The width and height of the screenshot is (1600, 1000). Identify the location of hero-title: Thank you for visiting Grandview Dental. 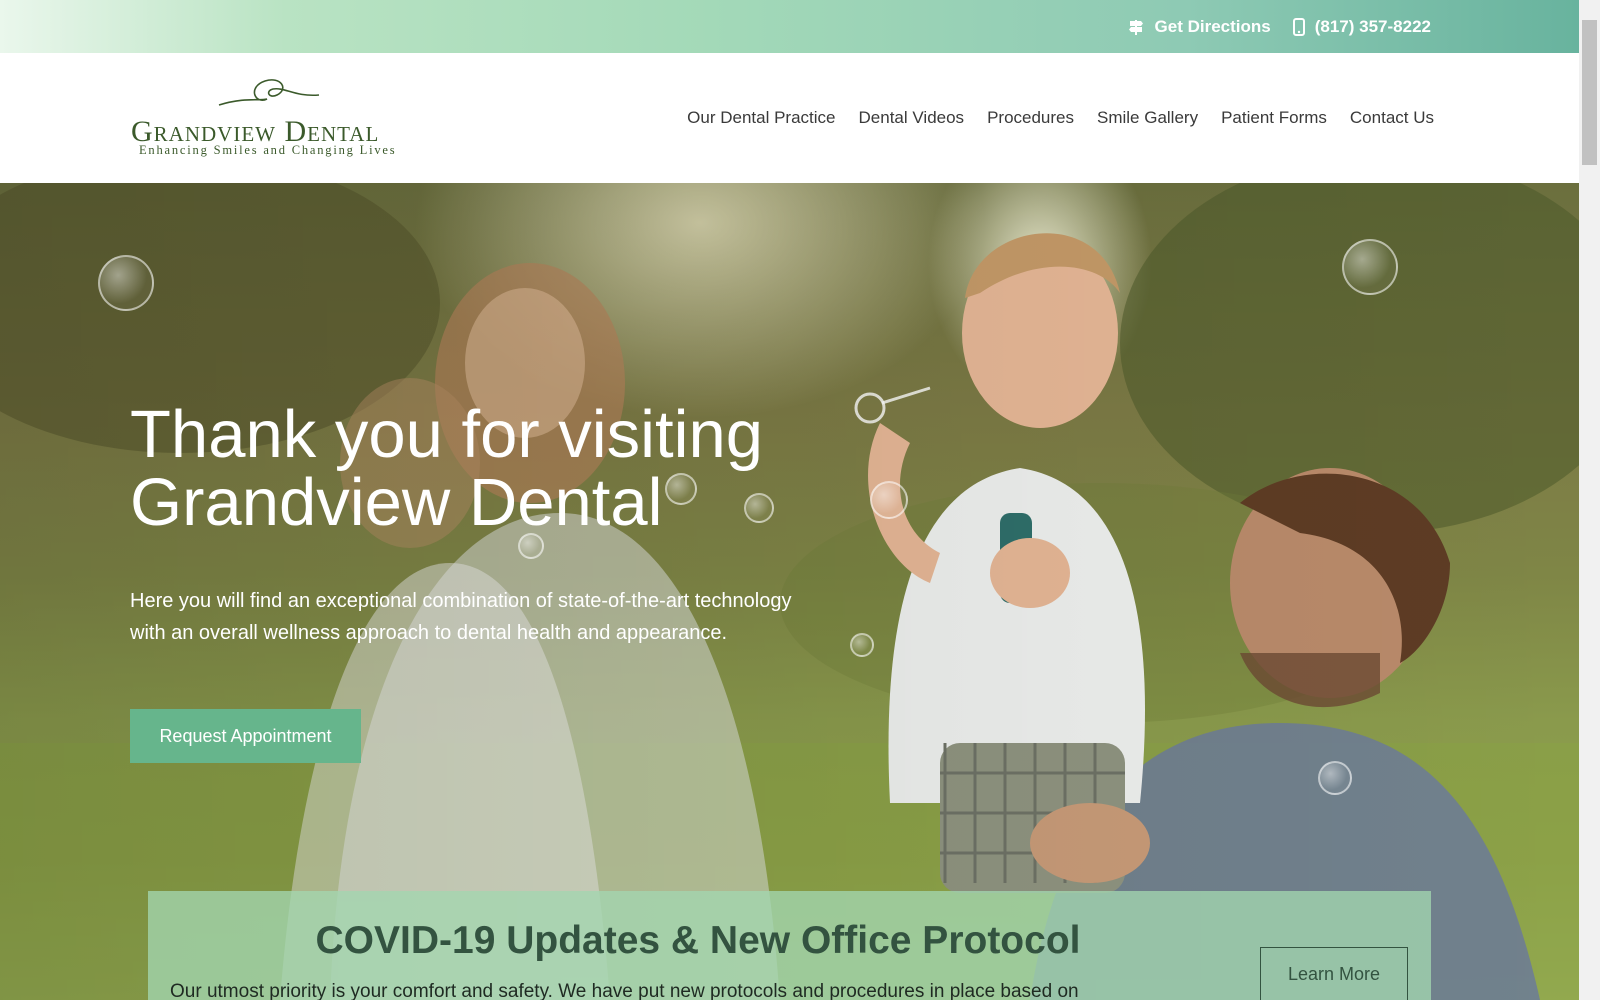
(530, 469).